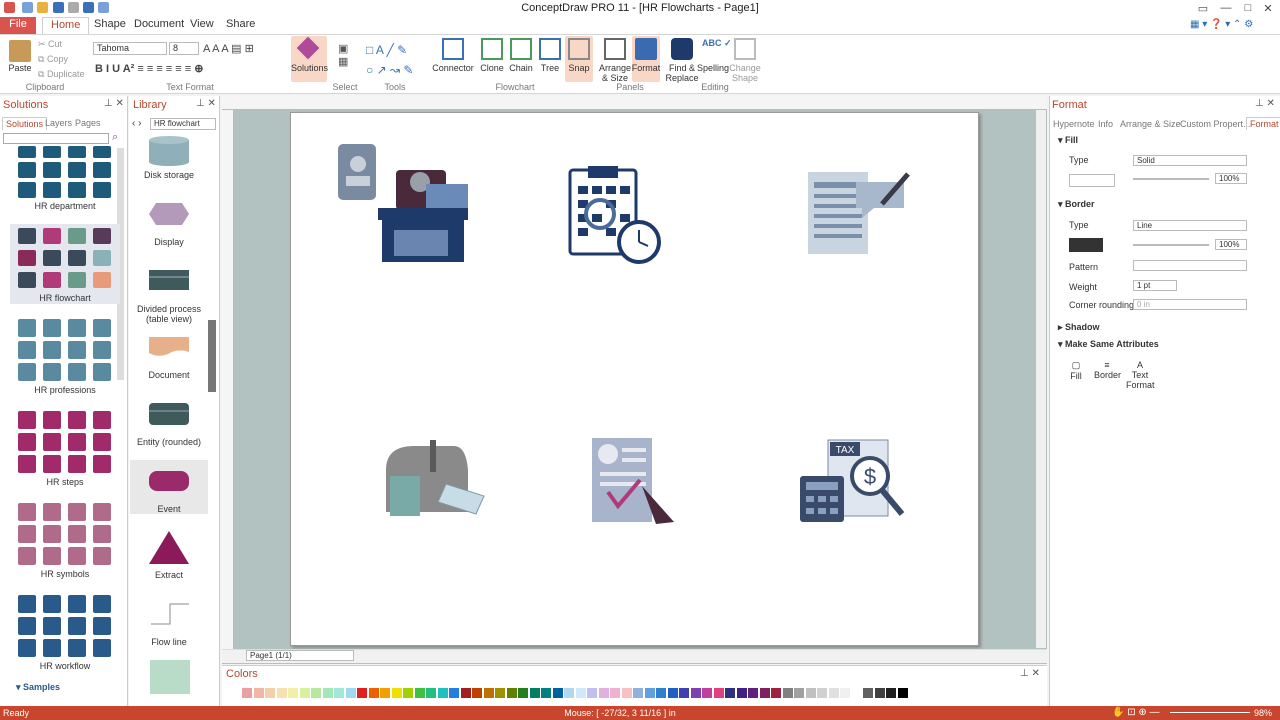  Describe the element at coordinates (20, 51) in the screenshot. I see `paste-icon` at that location.